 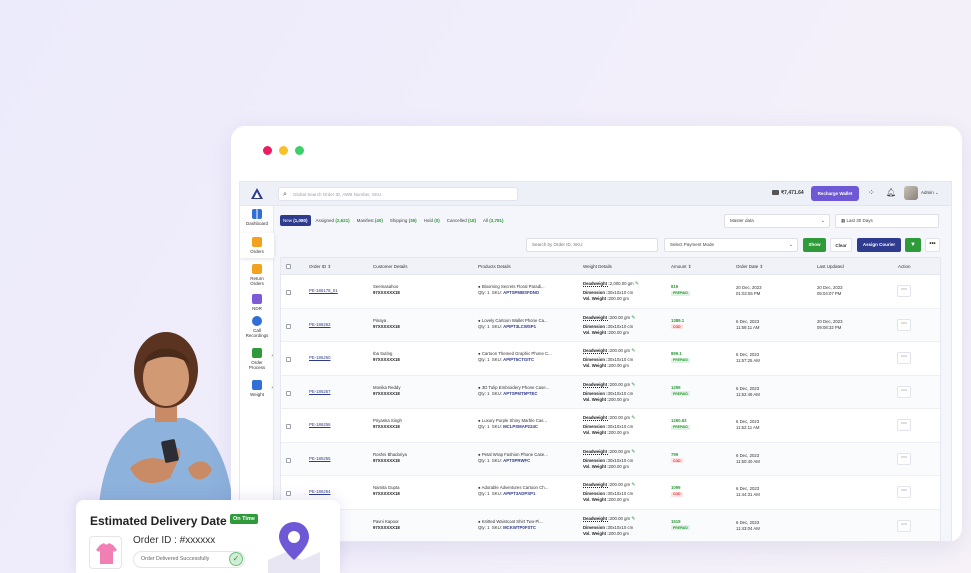 I want to click on more-icon: •••, so click(x=932, y=244).